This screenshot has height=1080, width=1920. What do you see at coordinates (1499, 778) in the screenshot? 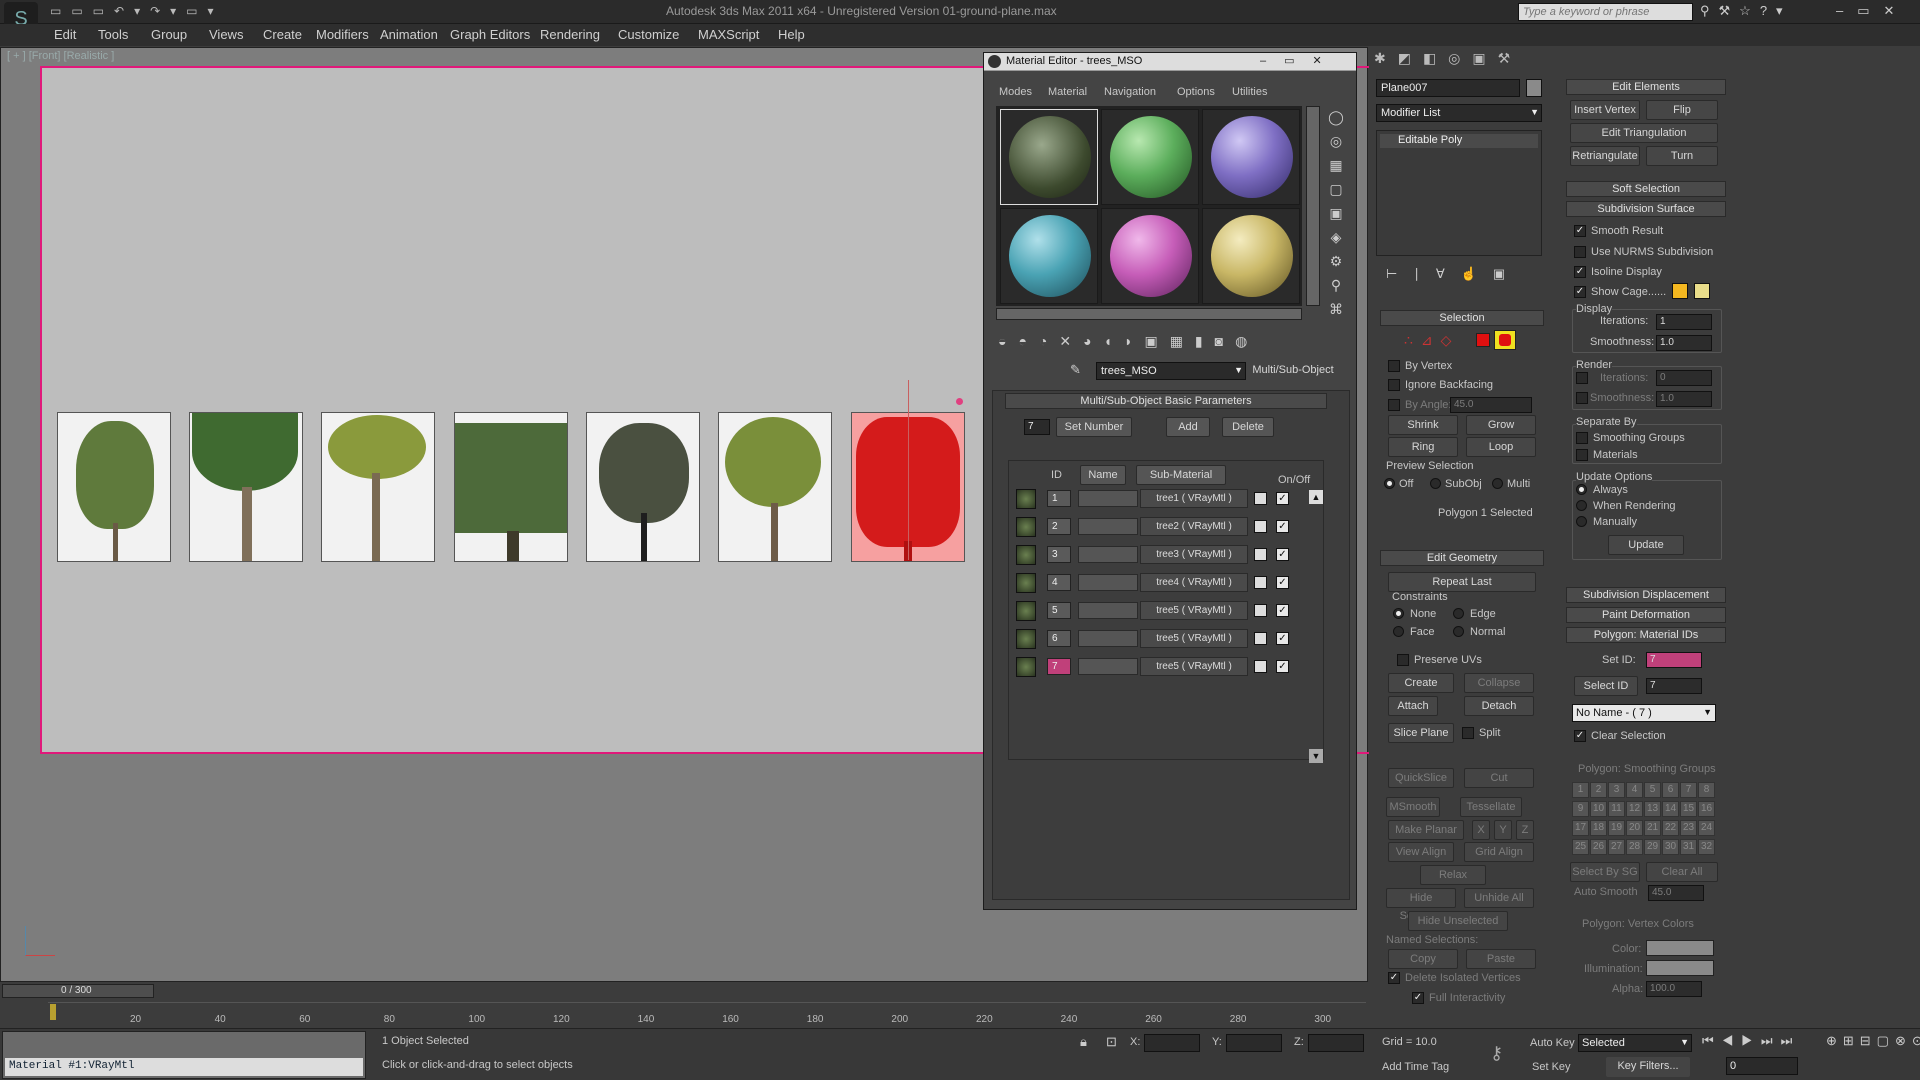
I see `cut-button: Cut` at bounding box center [1499, 778].